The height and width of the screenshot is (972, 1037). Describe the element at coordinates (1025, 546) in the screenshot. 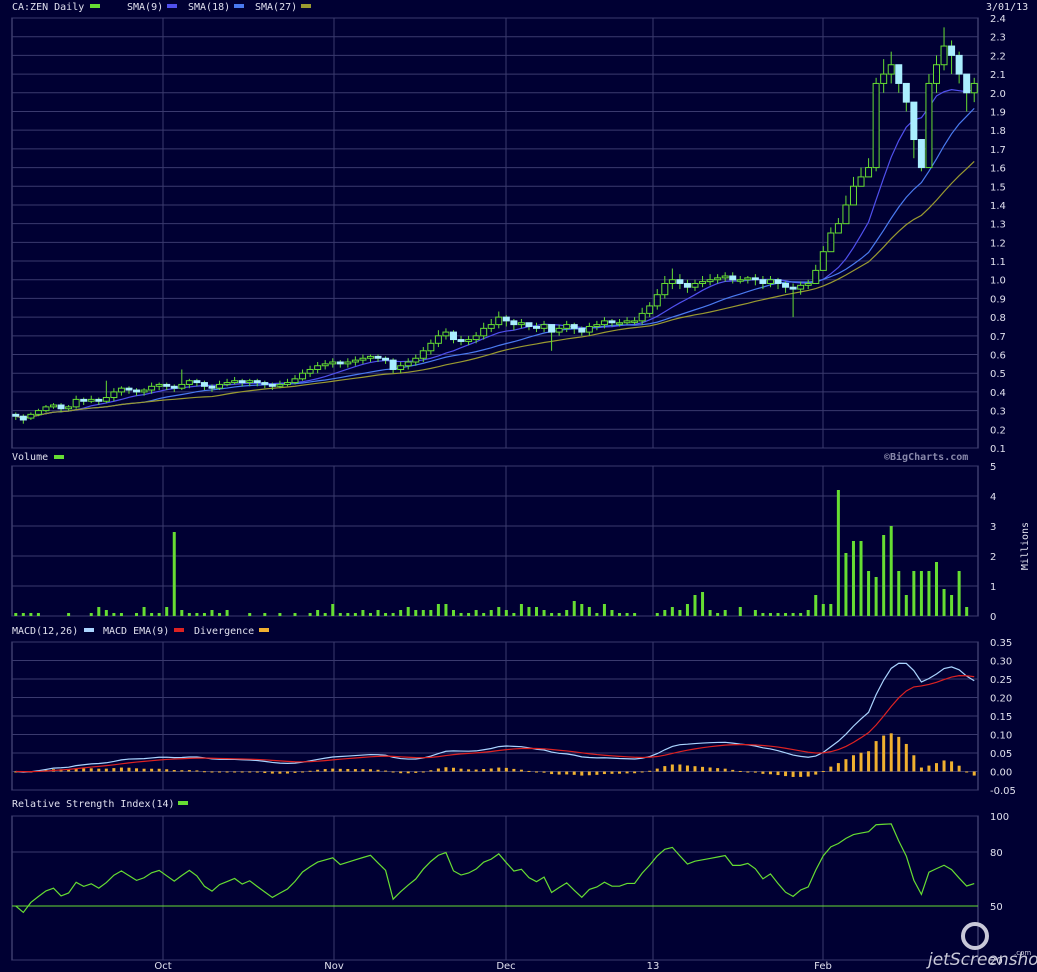

I see `volume-units-label: Millions` at that location.